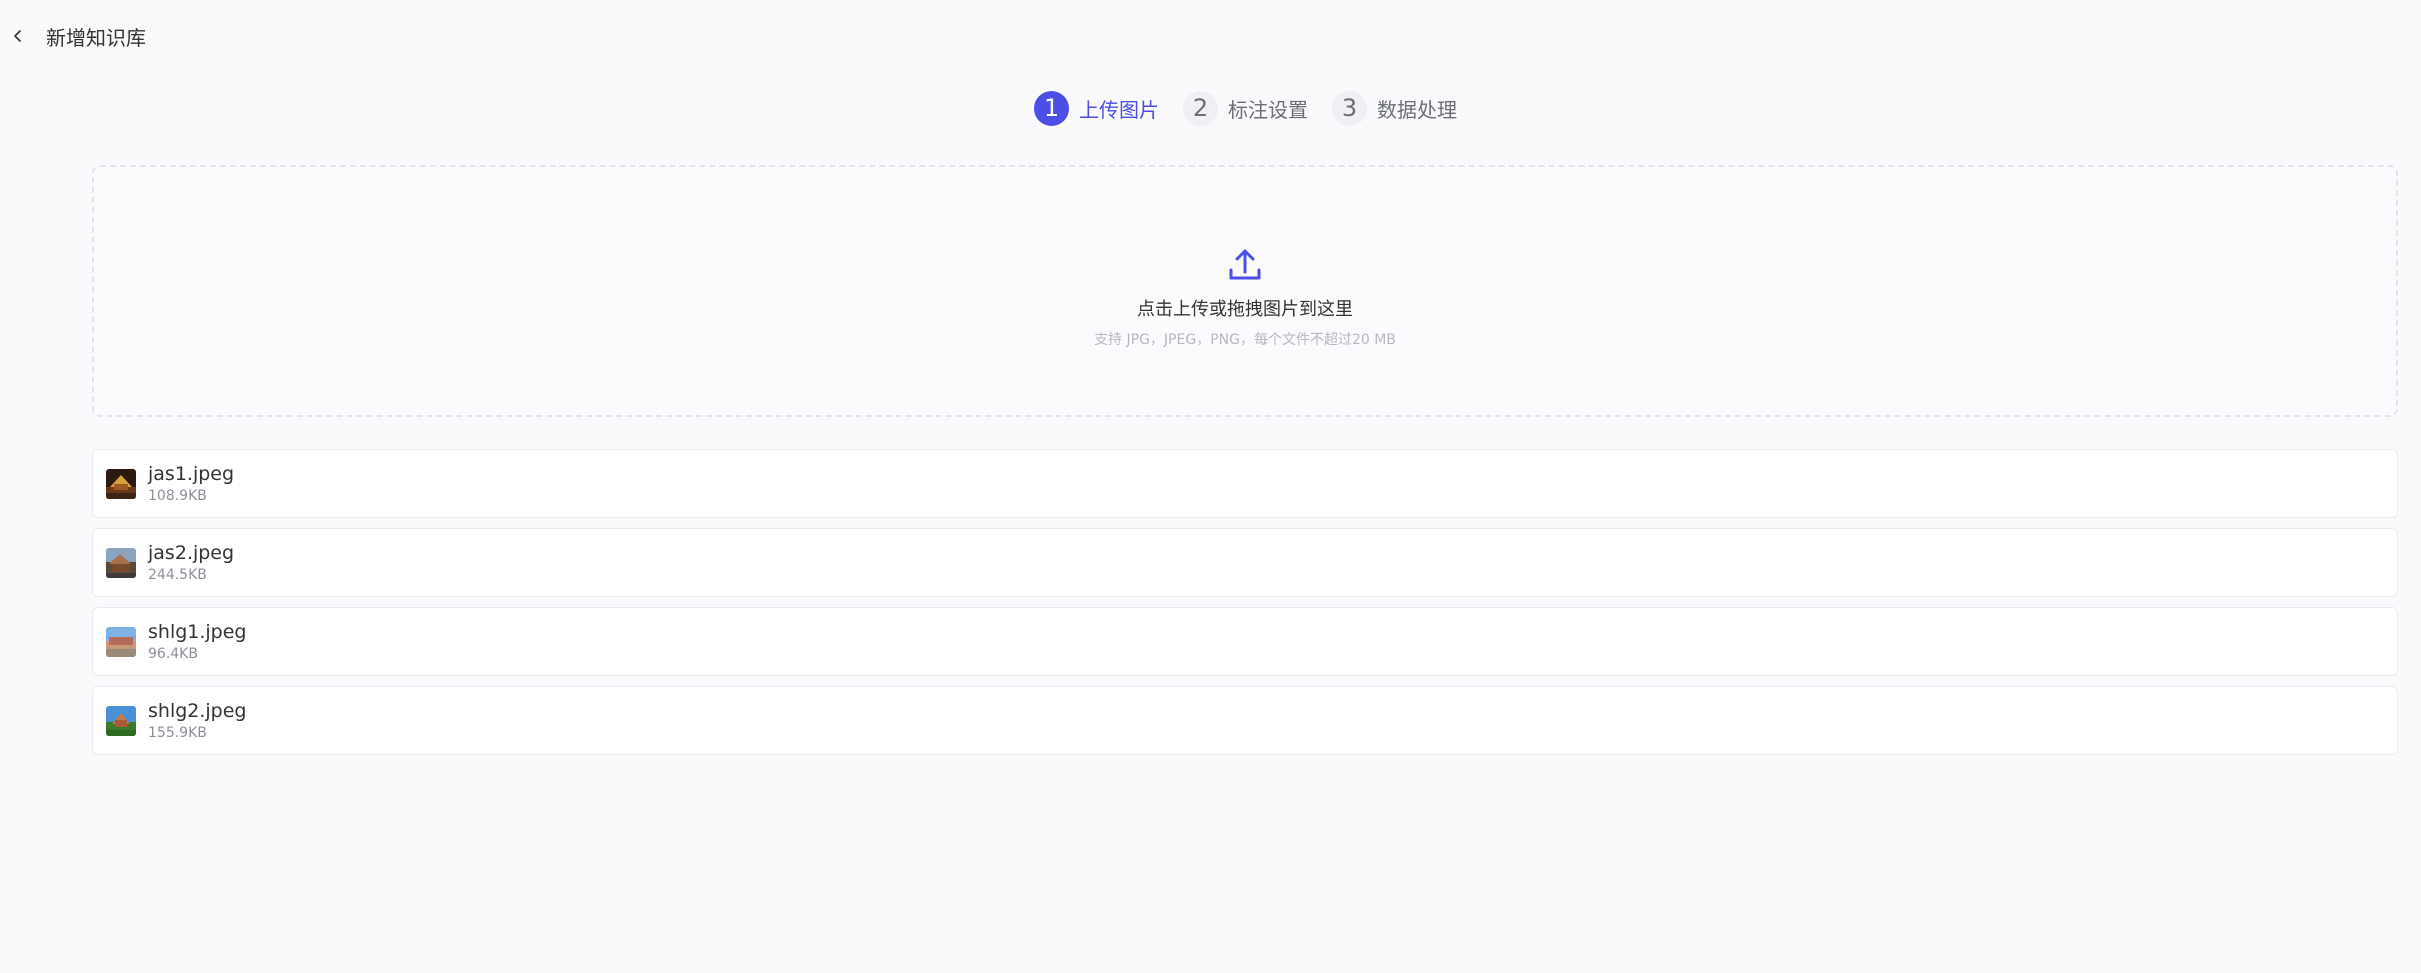 This screenshot has width=2421, height=973. I want to click on step-number: 3, so click(1349, 108).